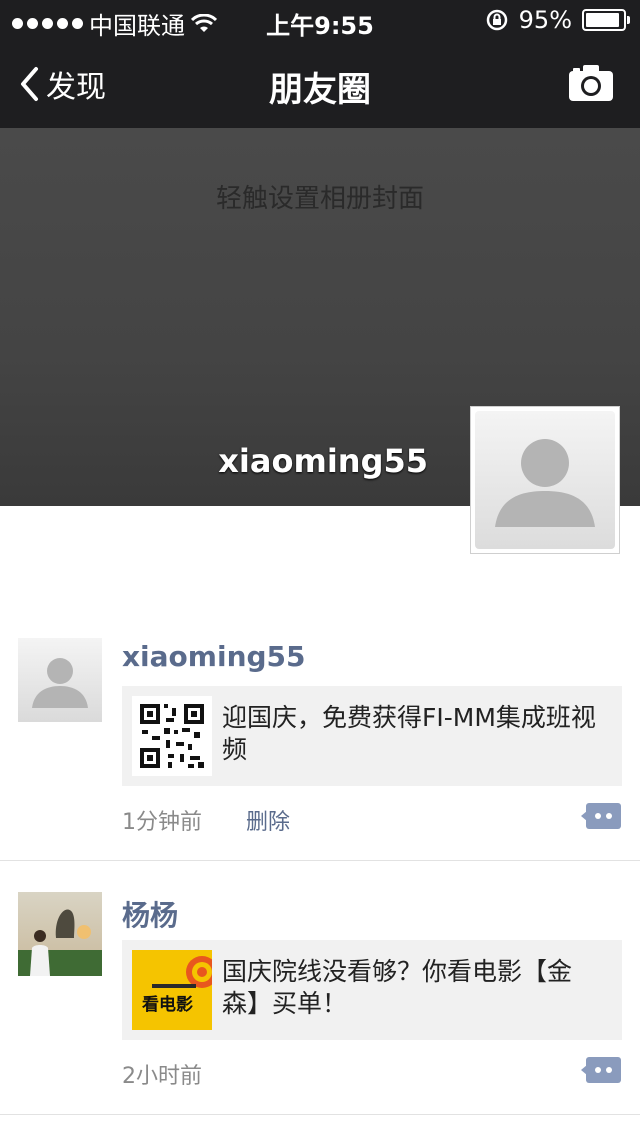  Describe the element at coordinates (397, 987) in the screenshot. I see `shared-link-title: 国庆院线没看够？你看电影【金森】买单！` at that location.